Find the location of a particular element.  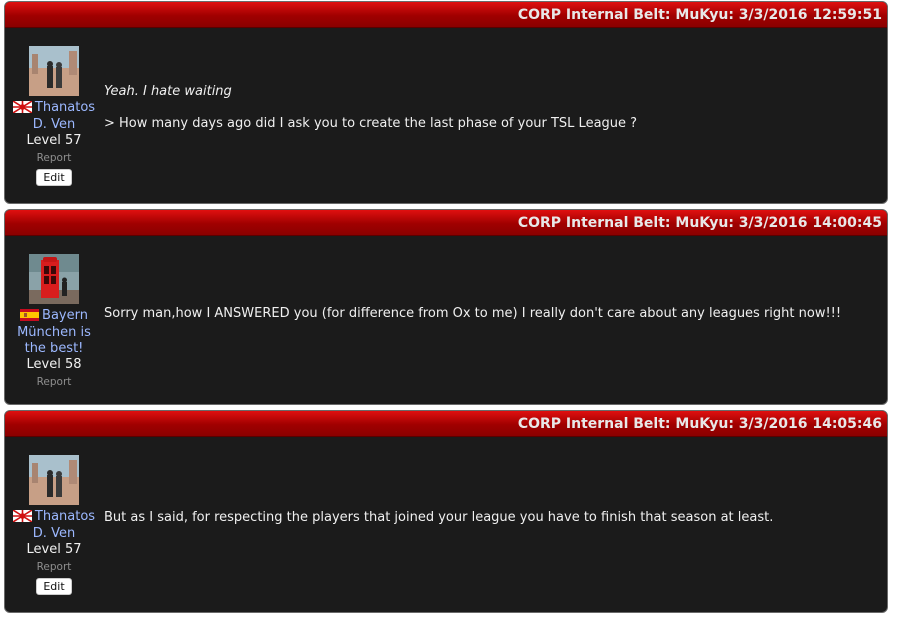

author-name-cont: München is is located at coordinates (54, 333).